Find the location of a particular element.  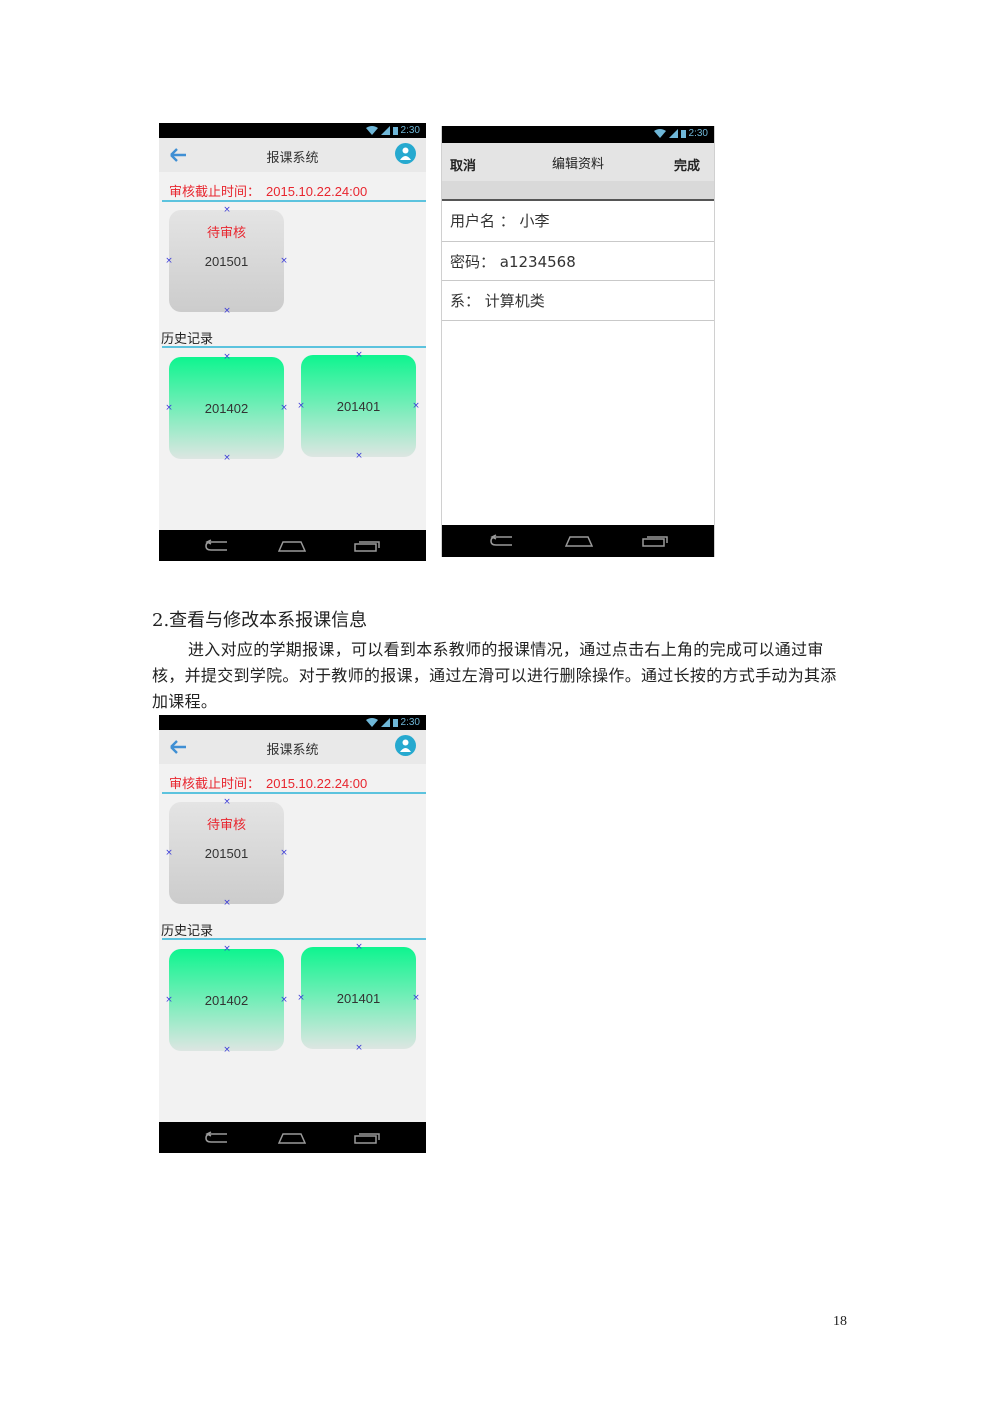

department-field: 系： 计算机类 is located at coordinates (578, 301).